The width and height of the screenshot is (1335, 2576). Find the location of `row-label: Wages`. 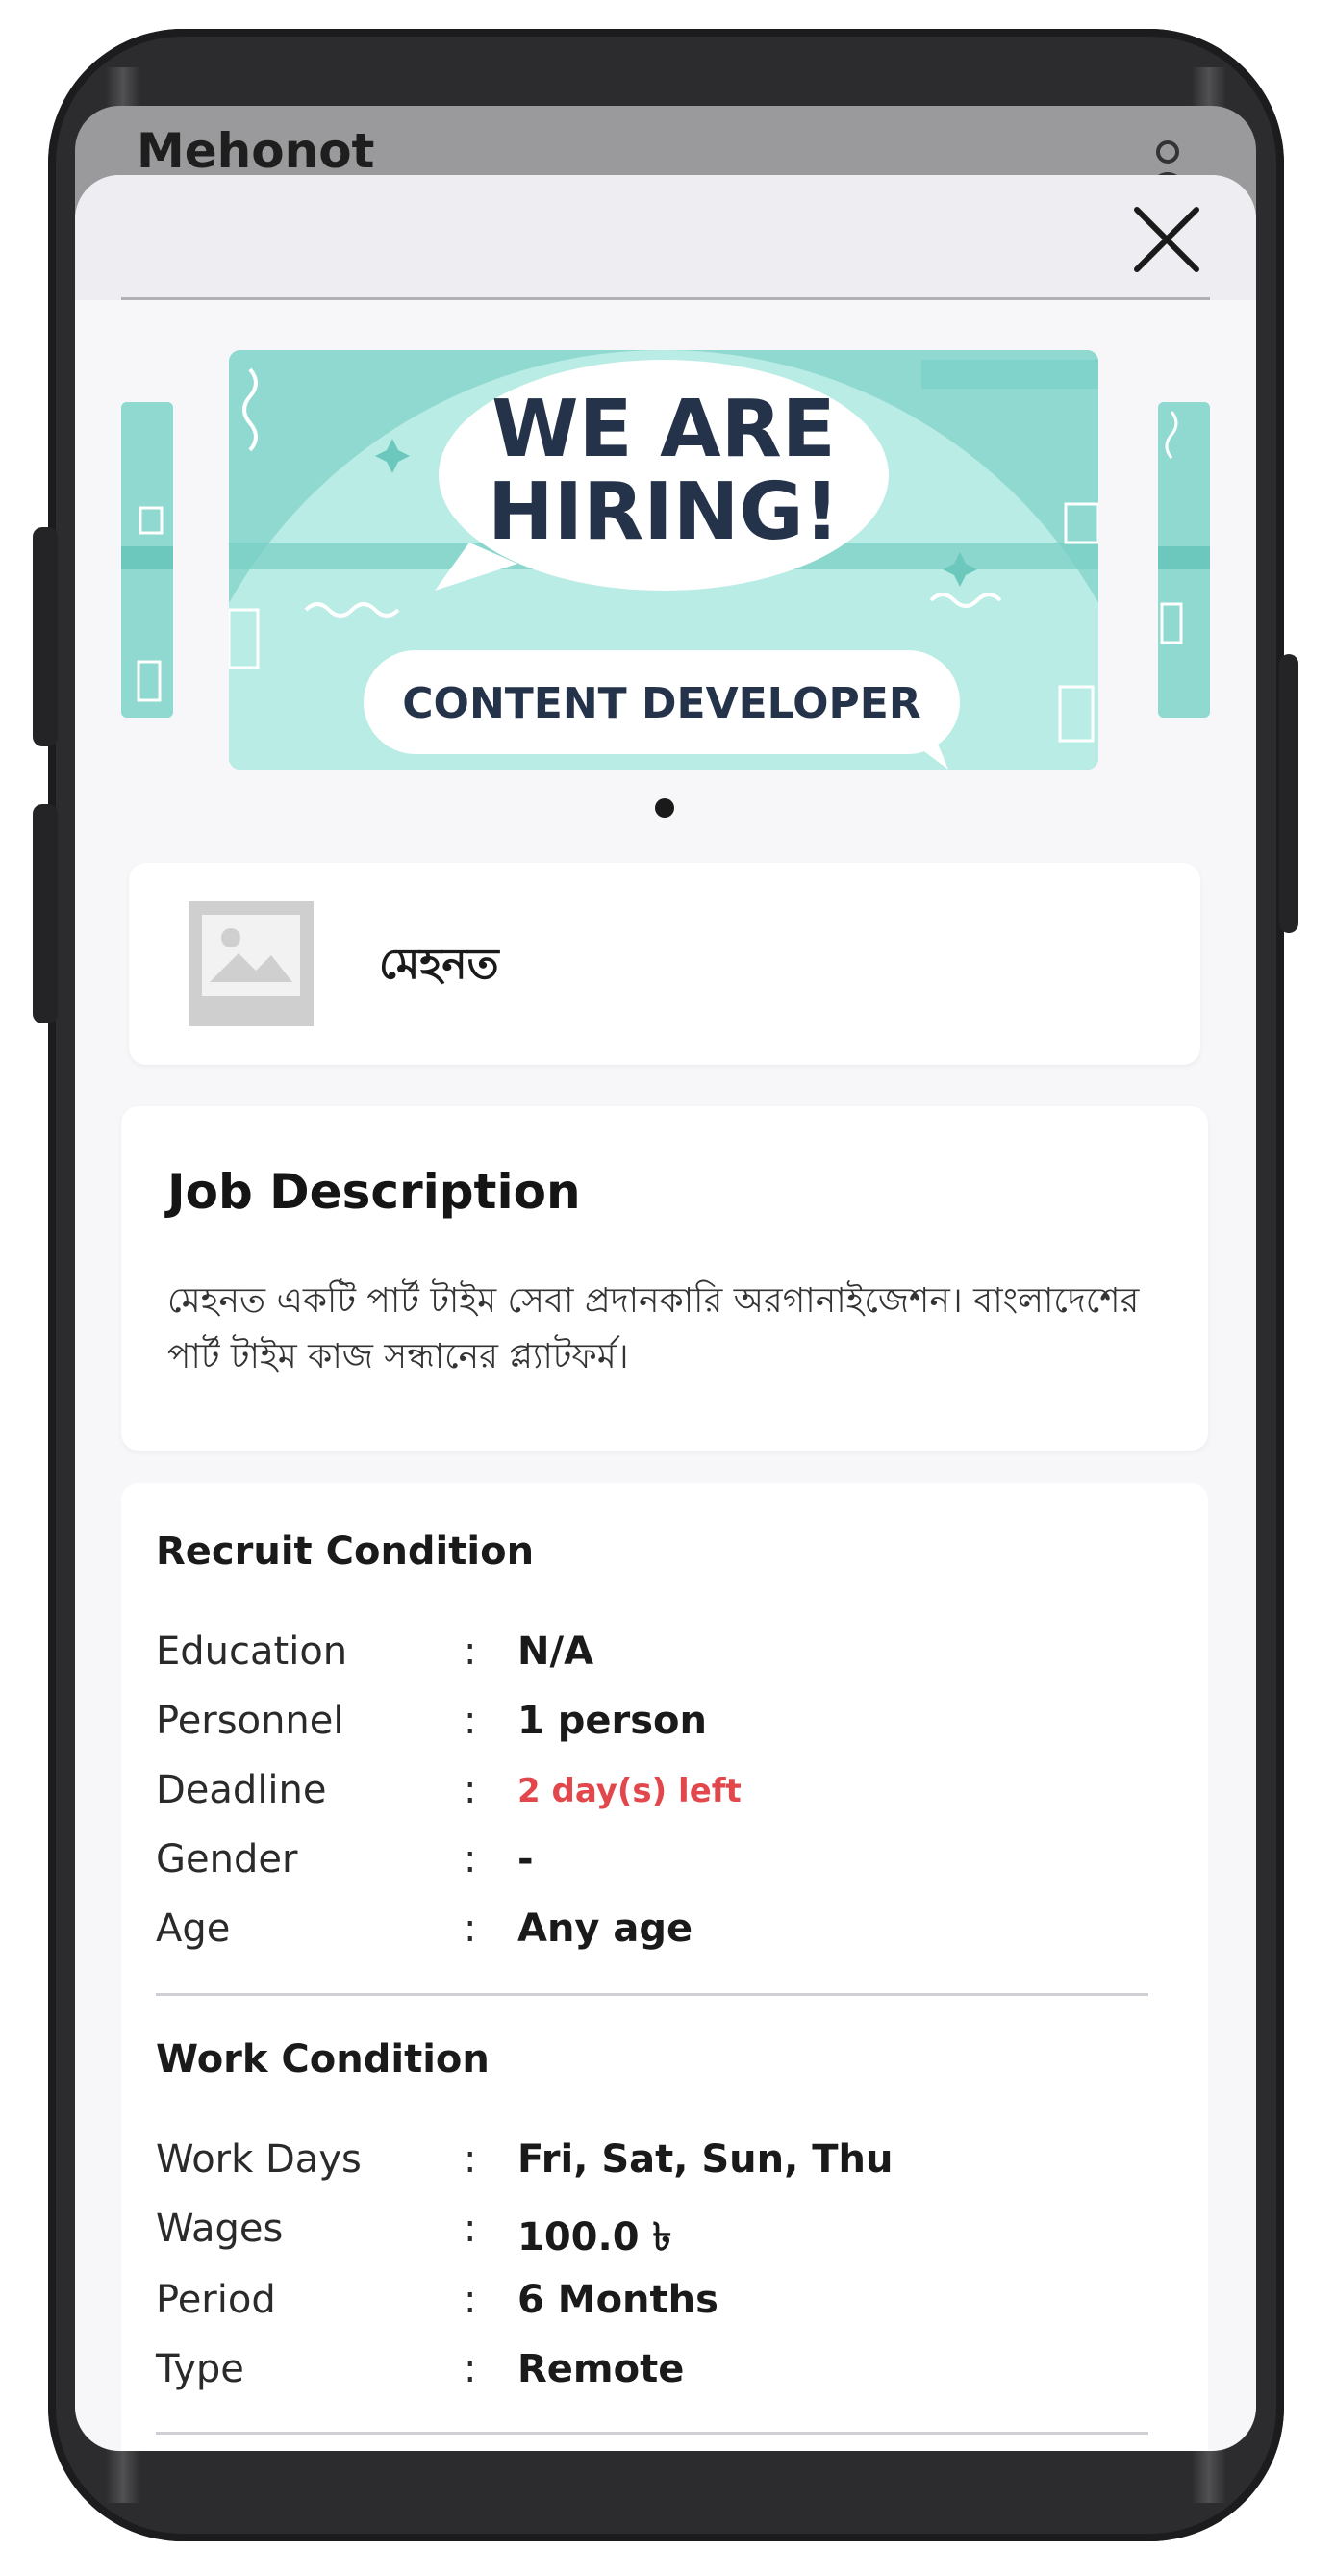

row-label: Wages is located at coordinates (220, 2229).